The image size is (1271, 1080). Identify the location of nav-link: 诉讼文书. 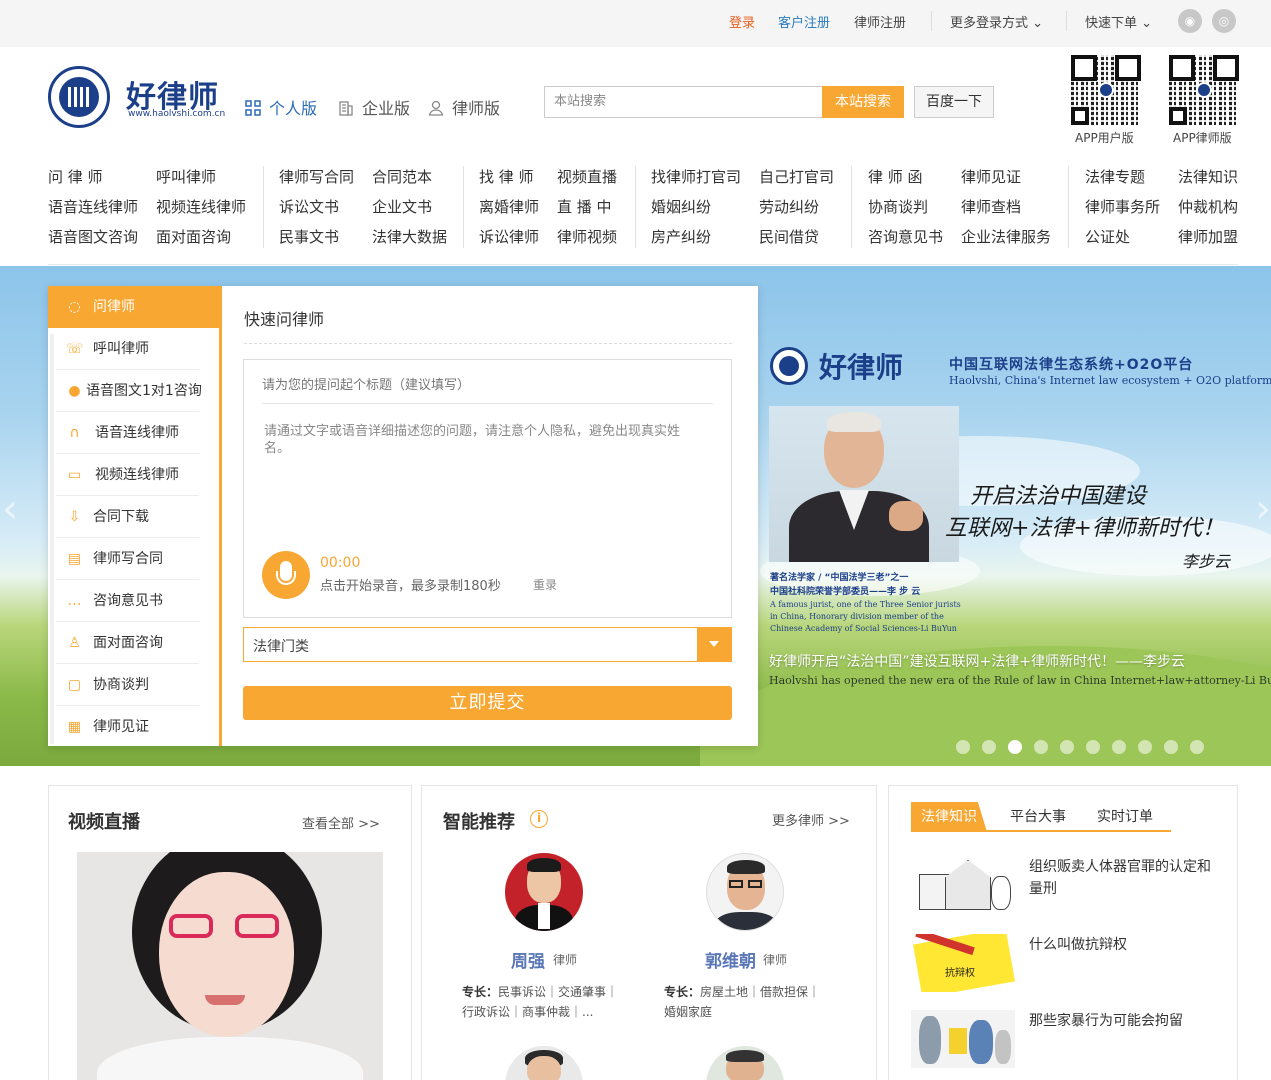
(309, 206).